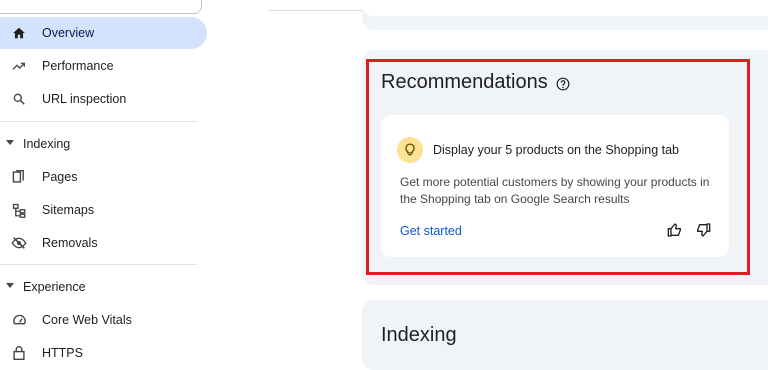  What do you see at coordinates (19, 99) in the screenshot?
I see `search-icon` at bounding box center [19, 99].